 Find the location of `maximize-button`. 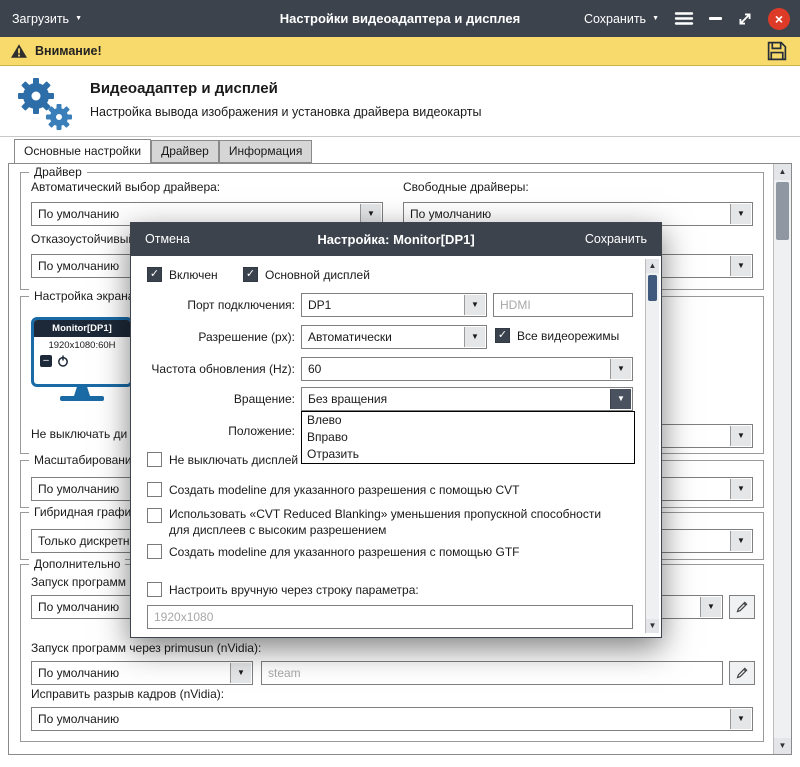

maximize-button is located at coordinates (745, 18).